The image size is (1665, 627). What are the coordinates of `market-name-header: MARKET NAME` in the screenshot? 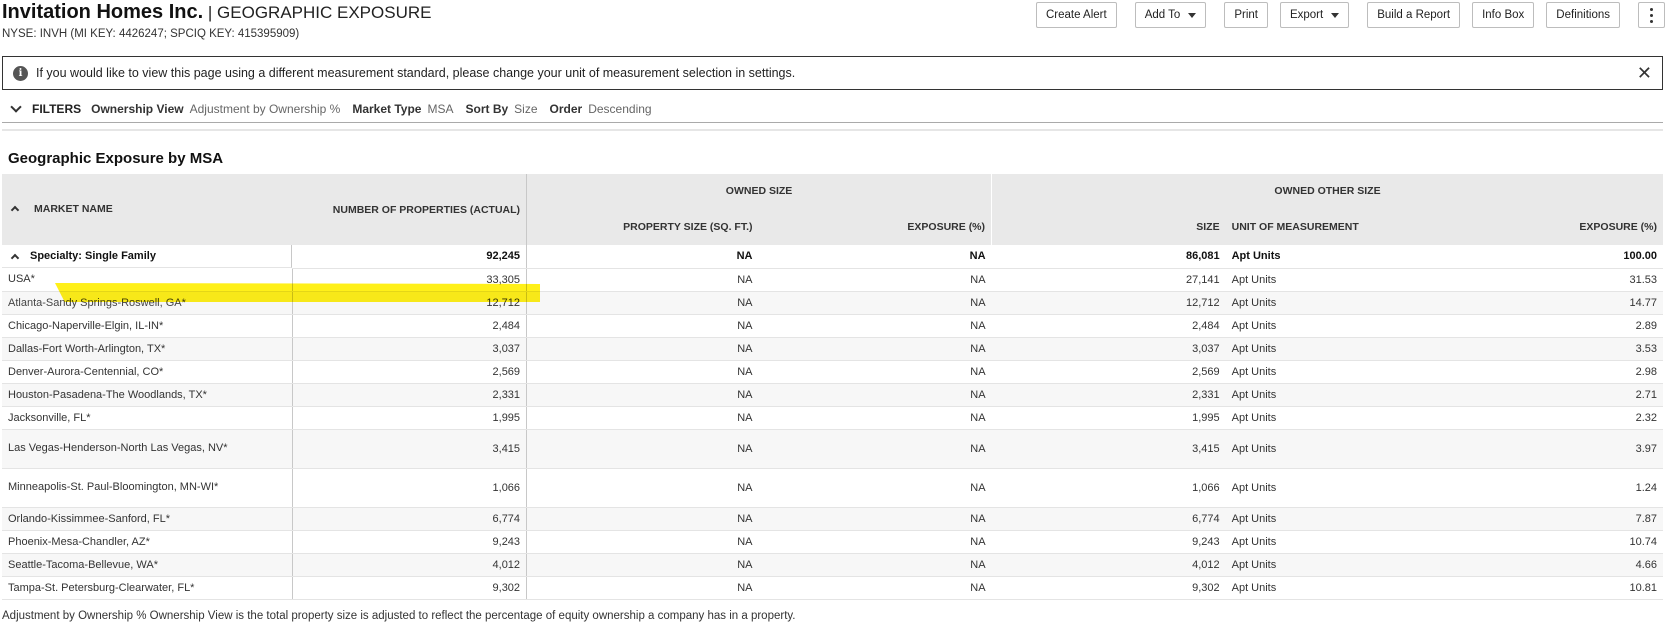 It's located at (147, 209).